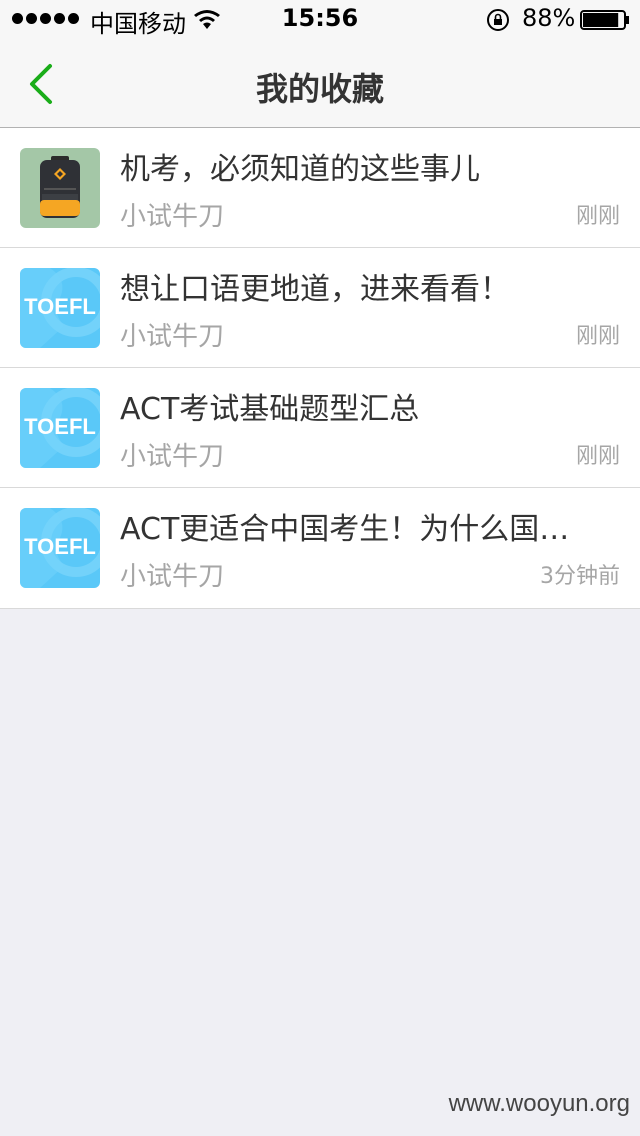 The width and height of the screenshot is (640, 1136). I want to click on page-title: 我的收藏, so click(319, 89).